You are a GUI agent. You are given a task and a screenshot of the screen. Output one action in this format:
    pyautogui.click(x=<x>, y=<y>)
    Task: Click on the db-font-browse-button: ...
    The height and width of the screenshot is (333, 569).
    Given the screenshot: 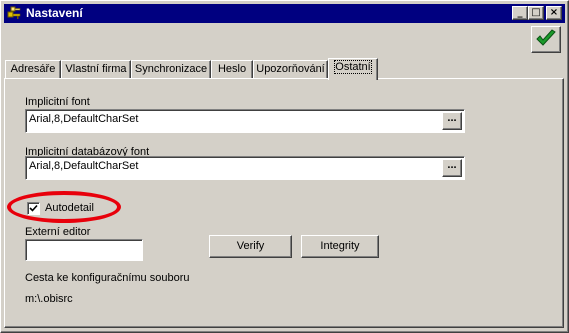 What is the action you would take?
    pyautogui.click(x=452, y=168)
    